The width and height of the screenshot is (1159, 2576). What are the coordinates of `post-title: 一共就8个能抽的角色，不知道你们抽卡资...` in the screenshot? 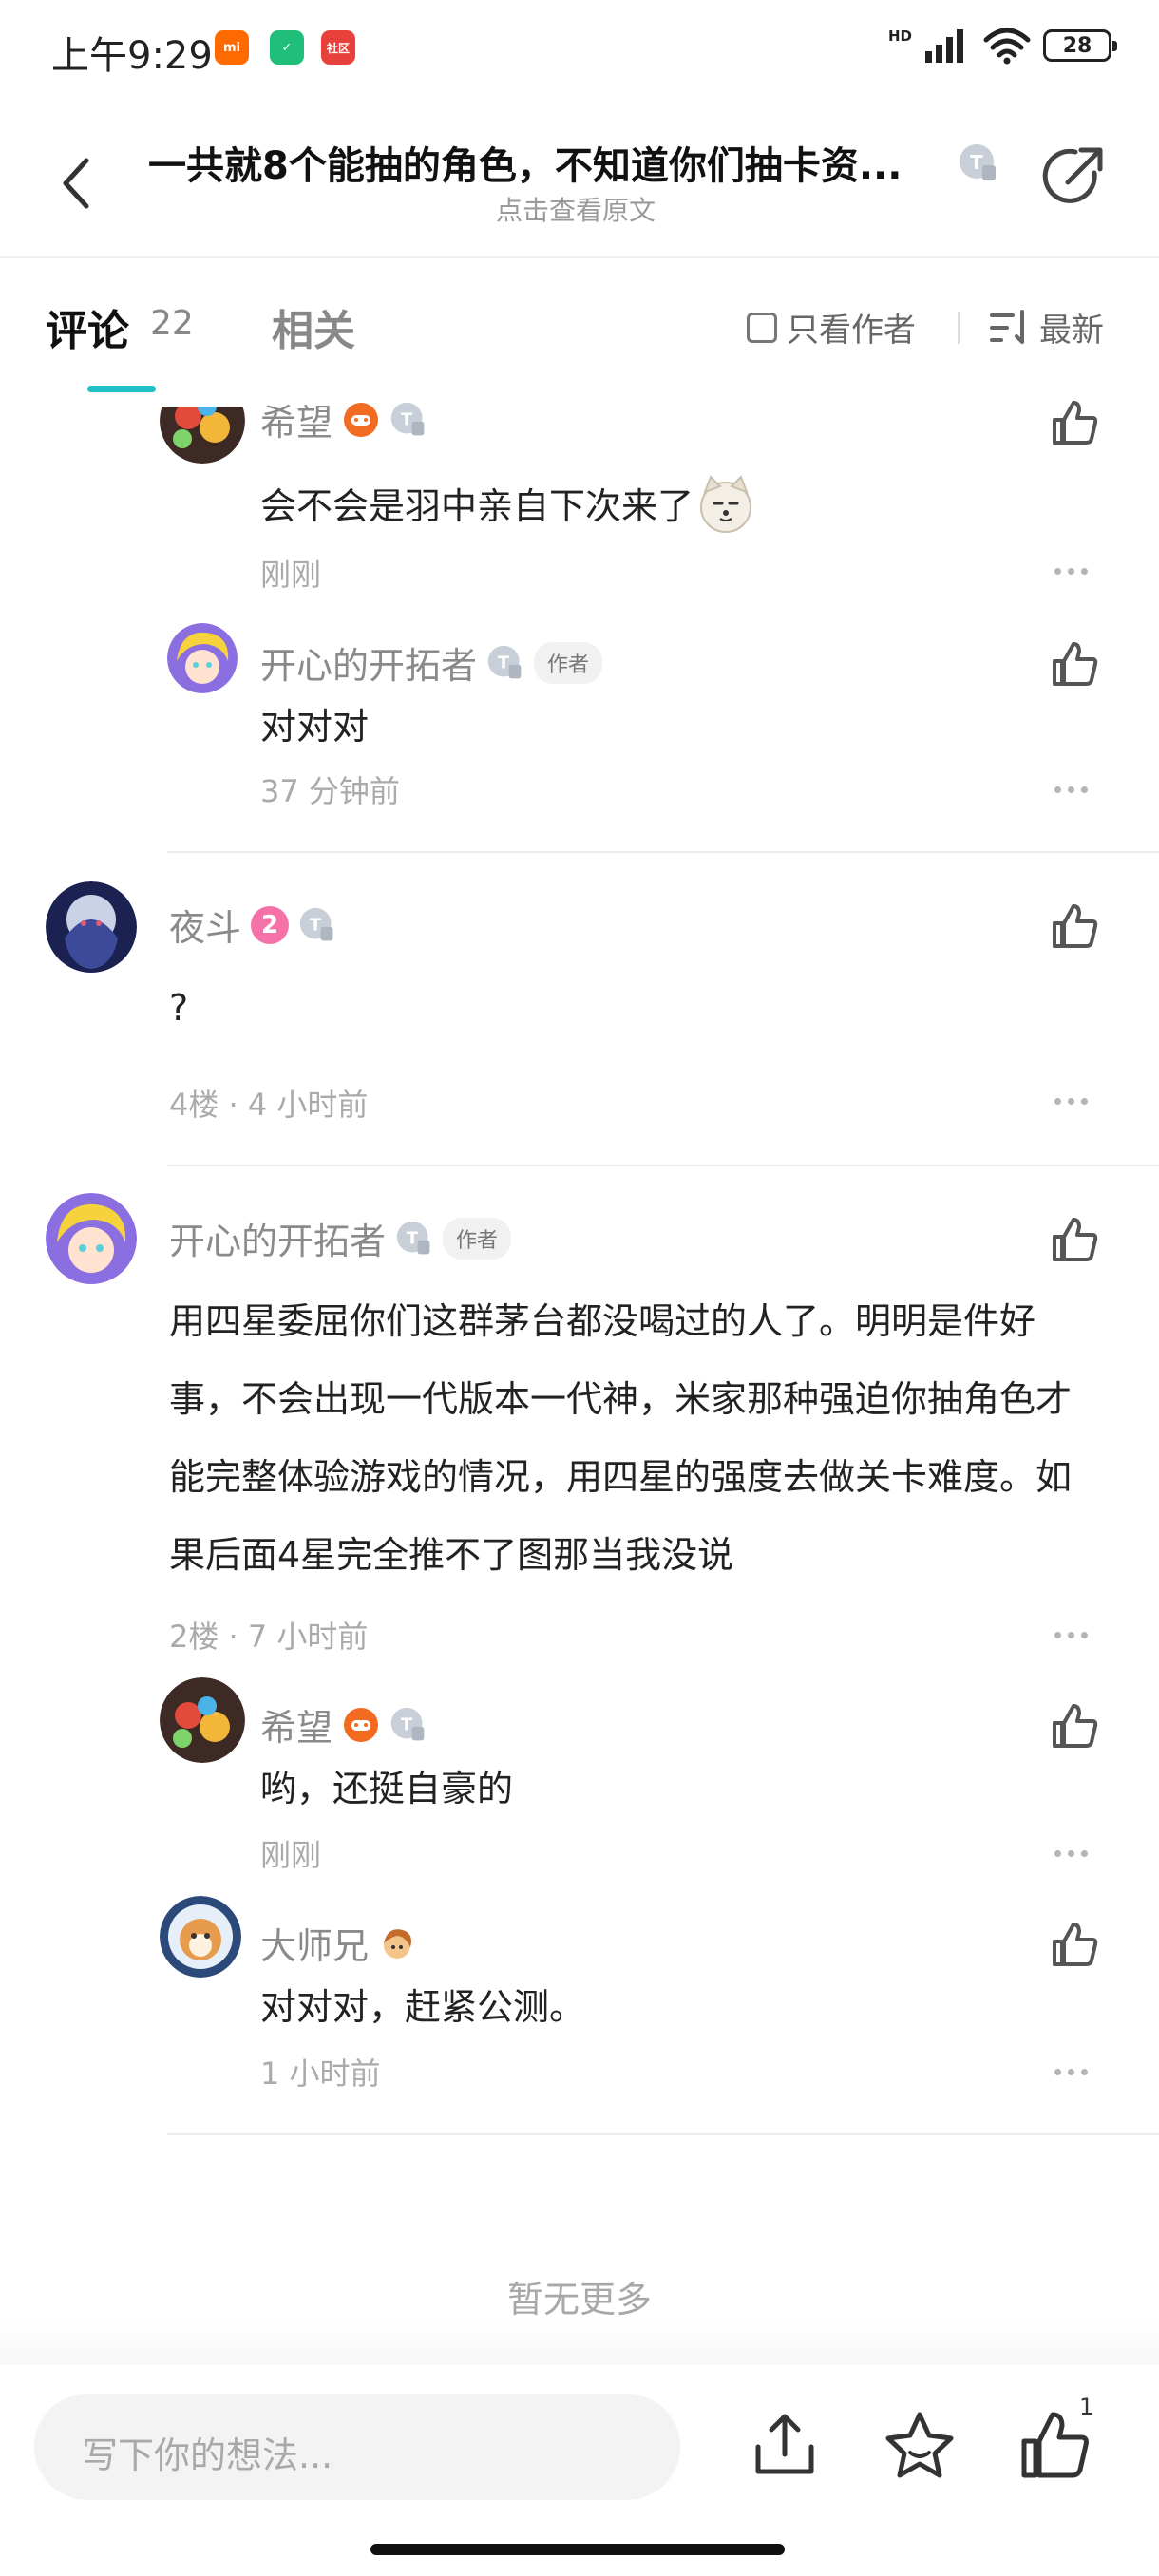 It's located at (547, 162).